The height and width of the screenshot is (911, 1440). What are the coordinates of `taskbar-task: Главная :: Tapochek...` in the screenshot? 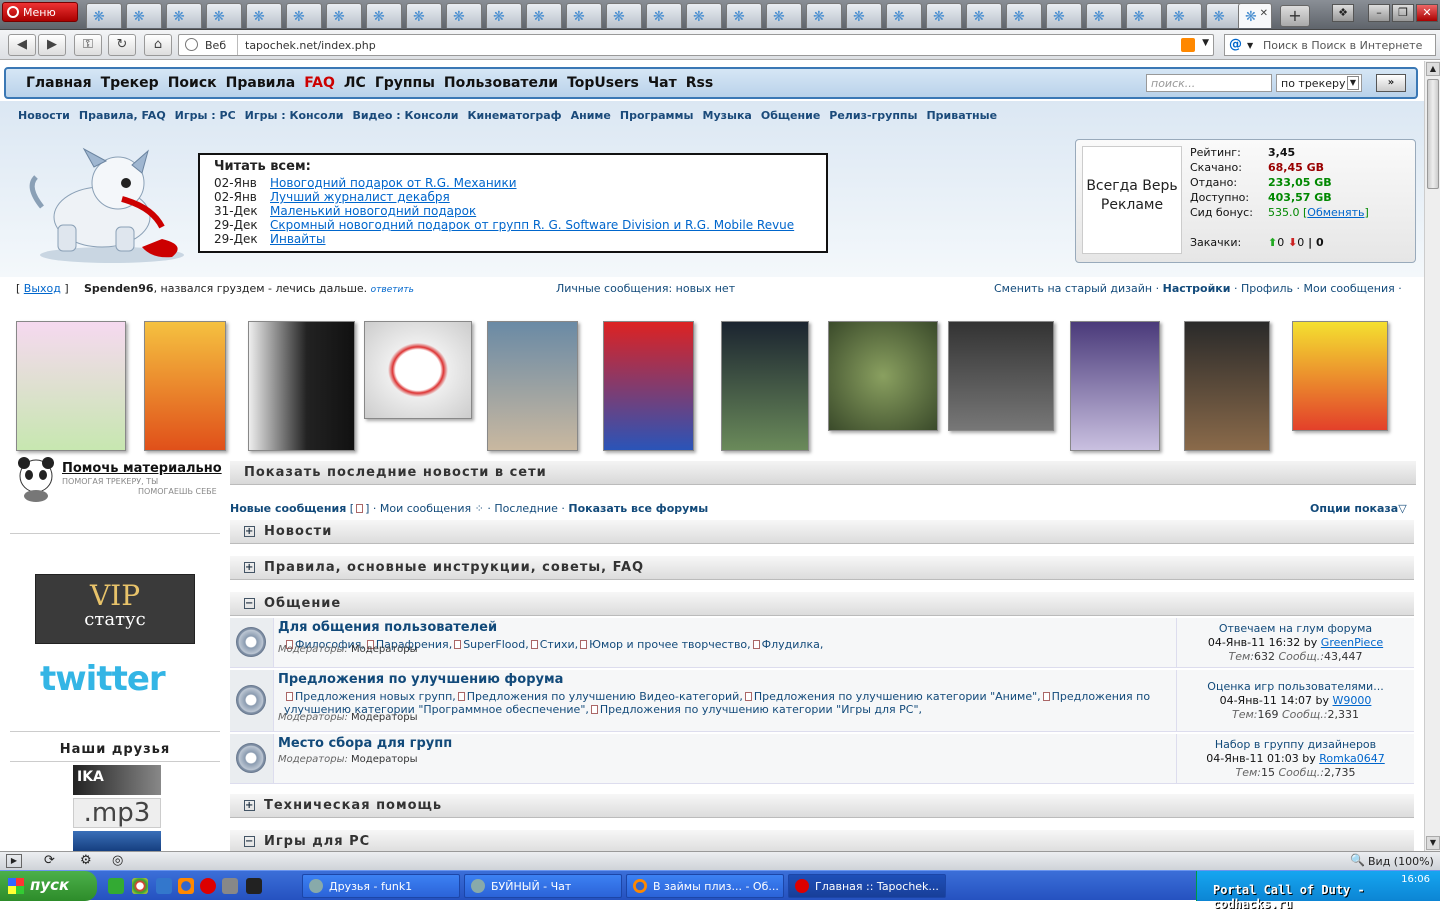 It's located at (867, 886).